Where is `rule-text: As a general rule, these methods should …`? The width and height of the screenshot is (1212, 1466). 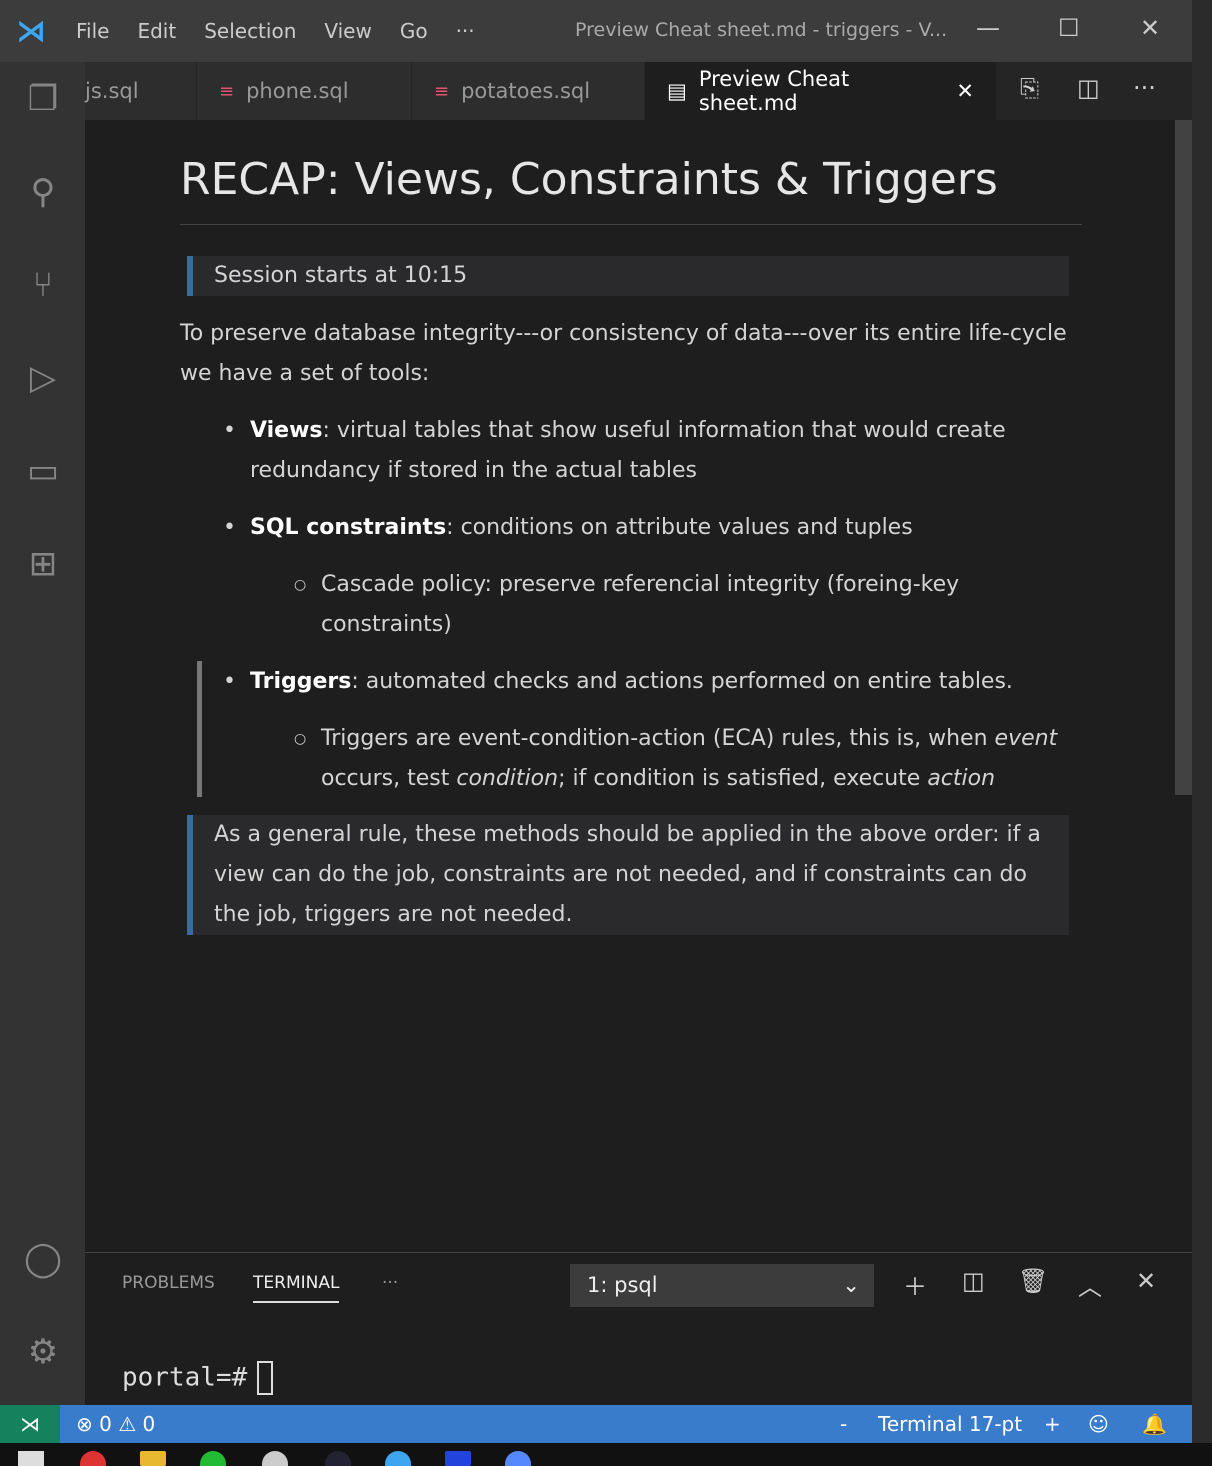 rule-text: As a general rule, these methods should … is located at coordinates (627, 874).